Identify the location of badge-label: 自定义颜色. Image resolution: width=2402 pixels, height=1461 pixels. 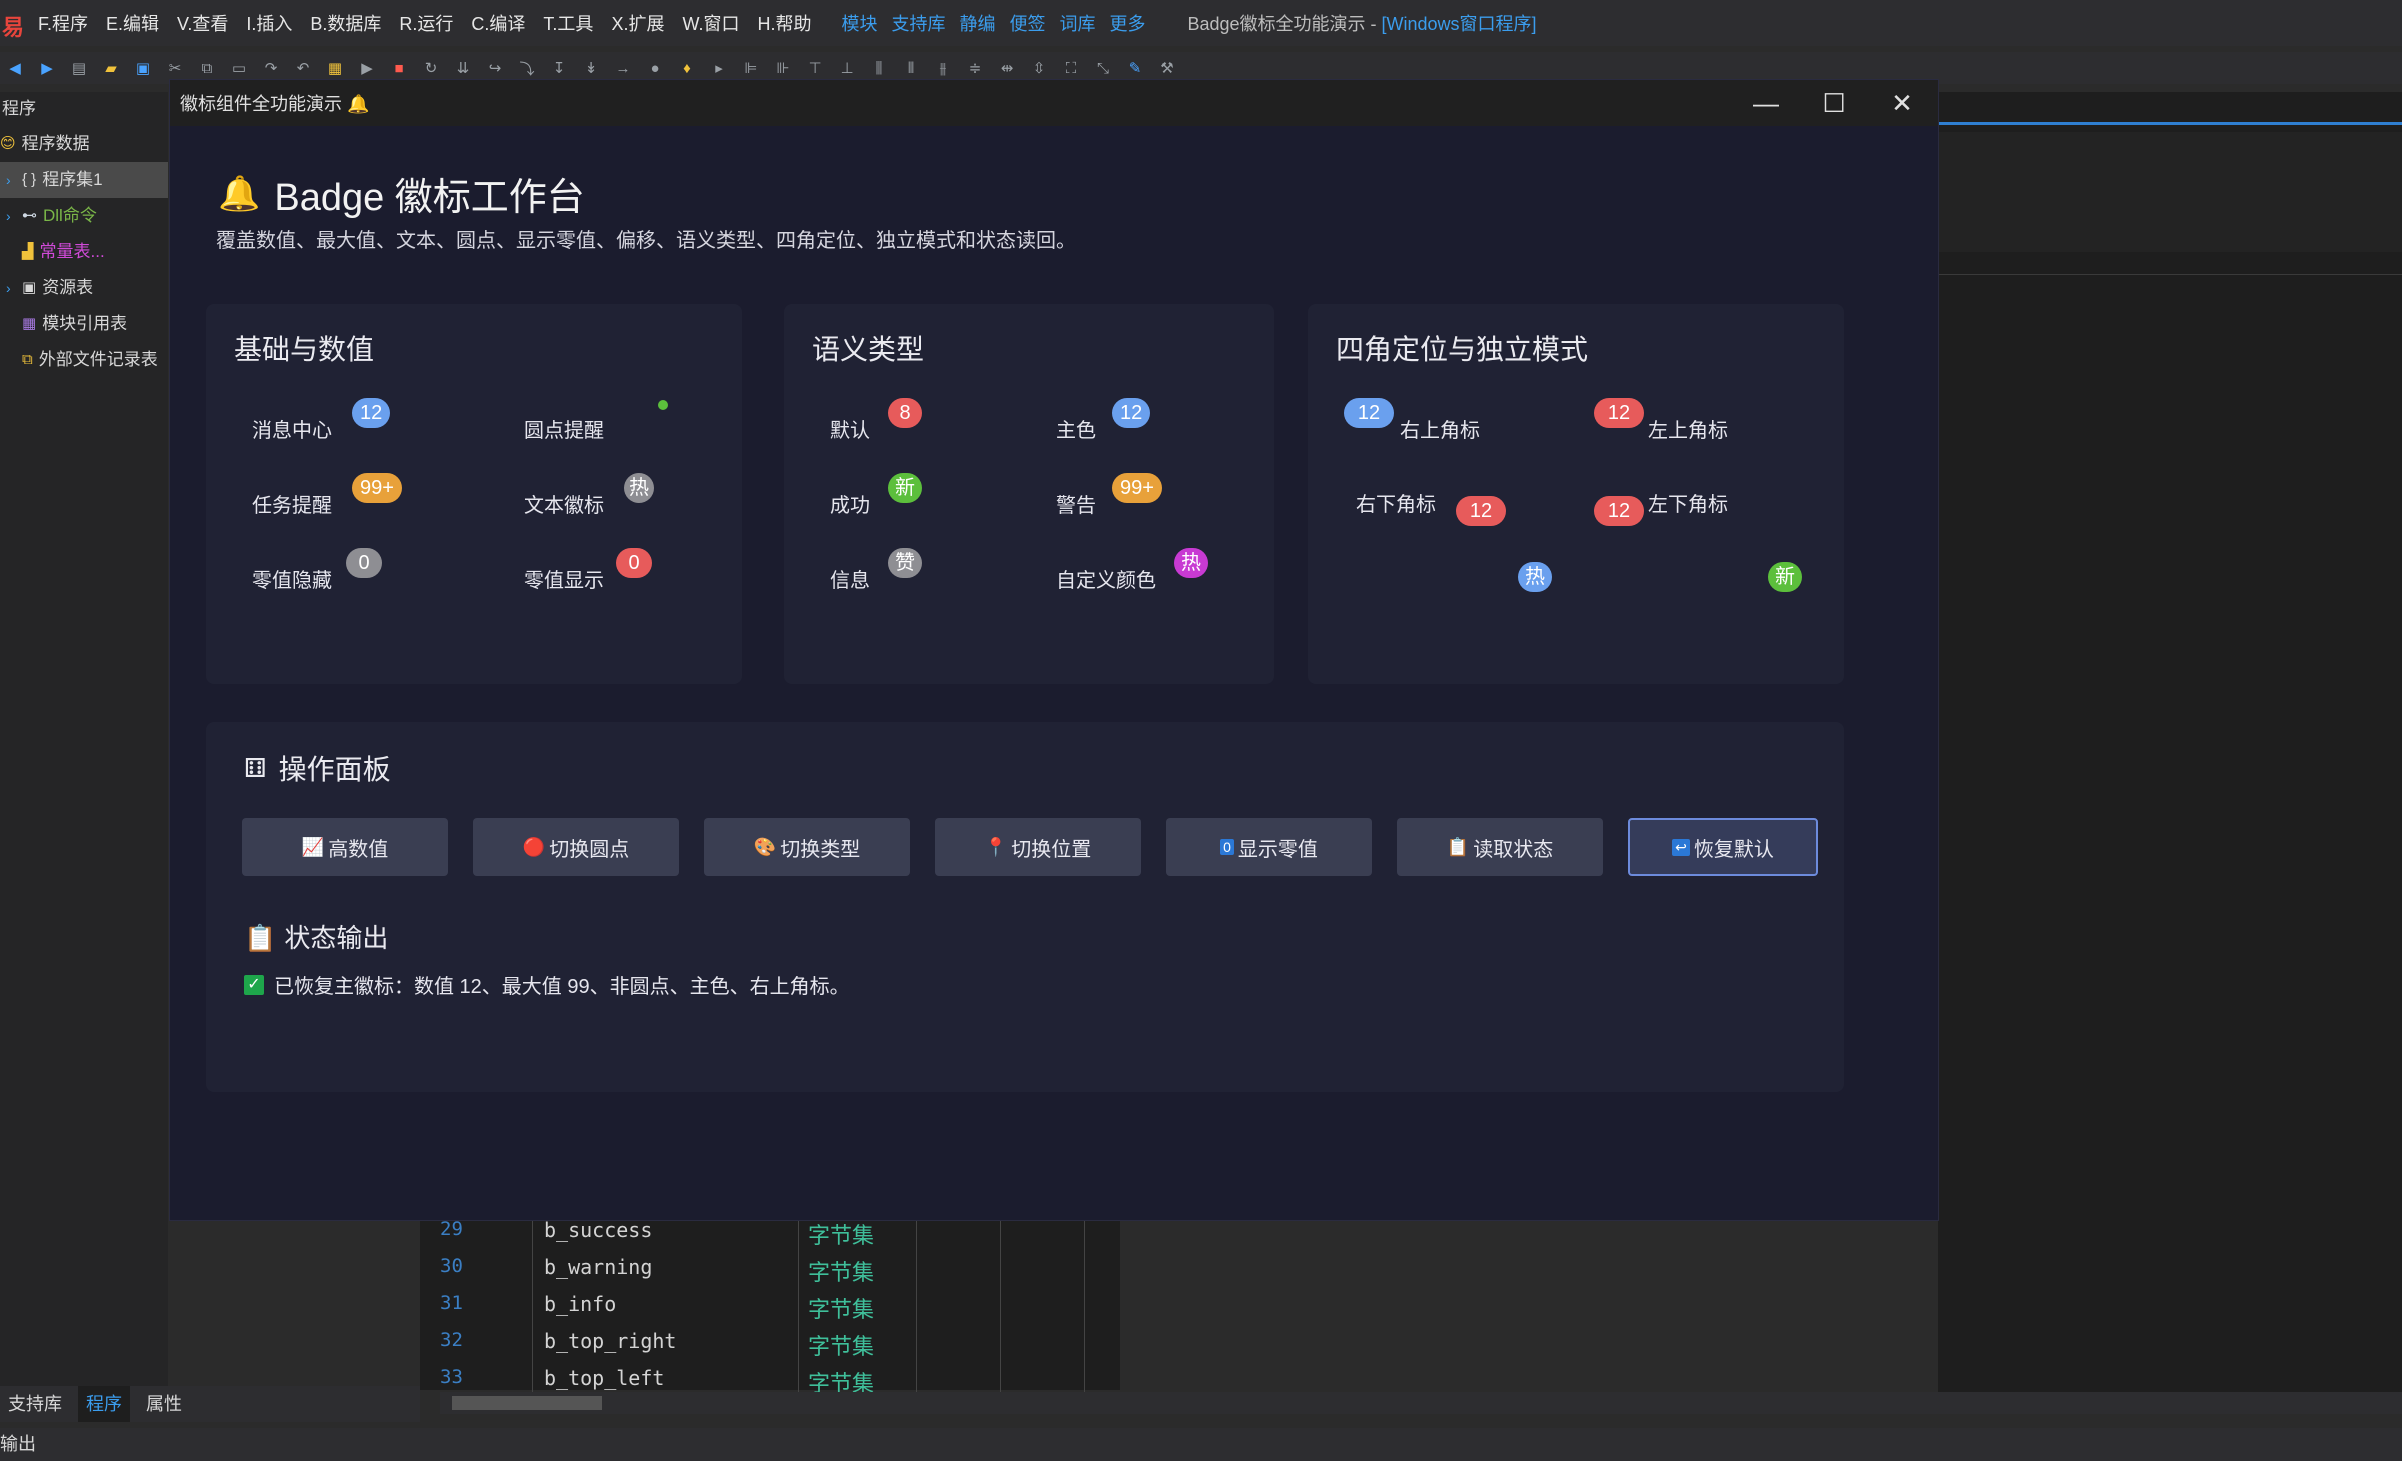
(1106, 581).